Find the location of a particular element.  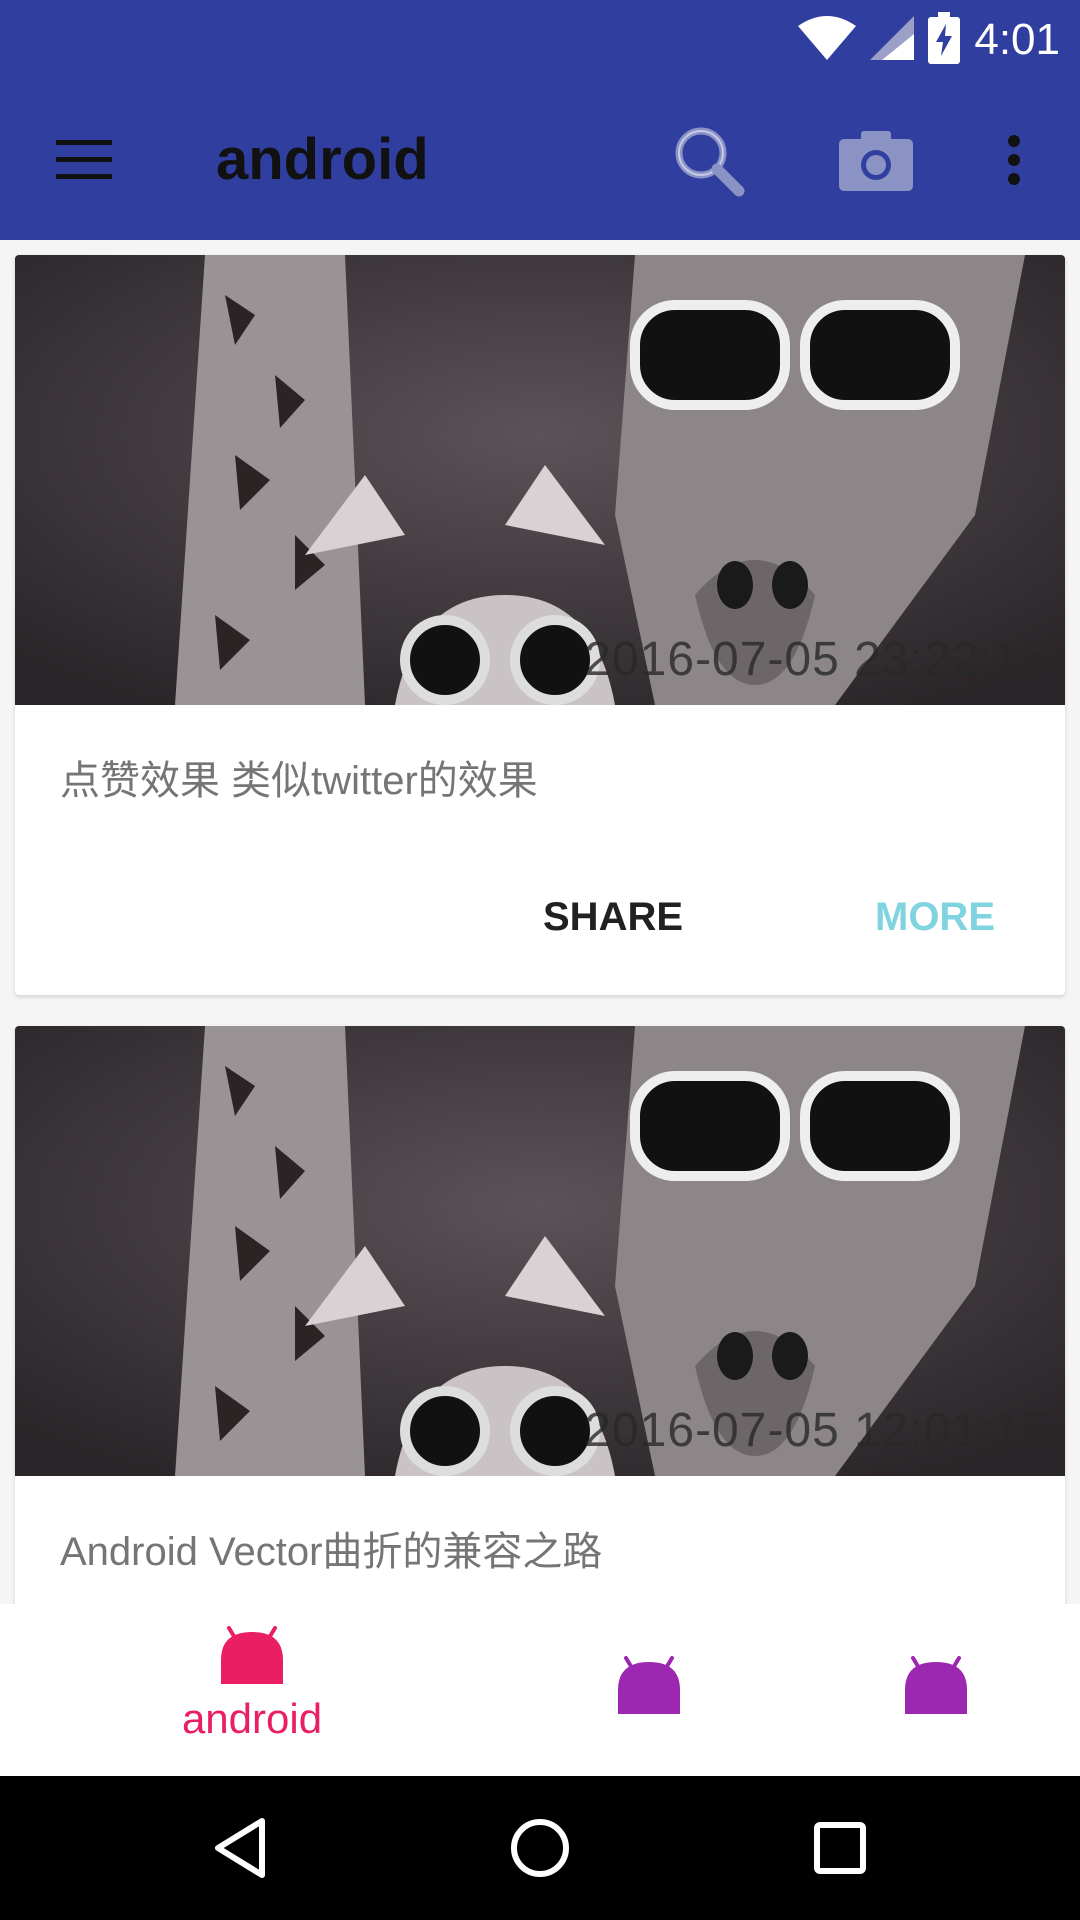

home-icon is located at coordinates (540, 1848).